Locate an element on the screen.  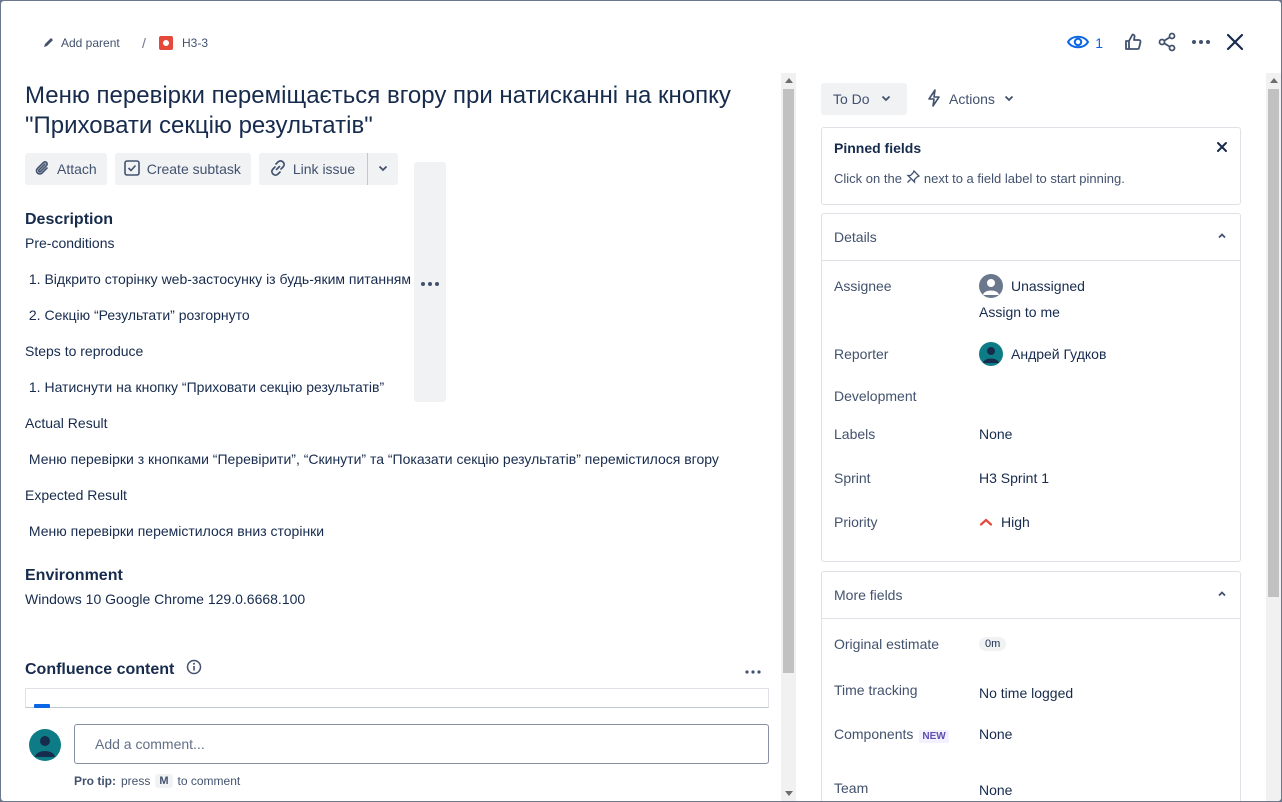
share-icon is located at coordinates (1167, 43).